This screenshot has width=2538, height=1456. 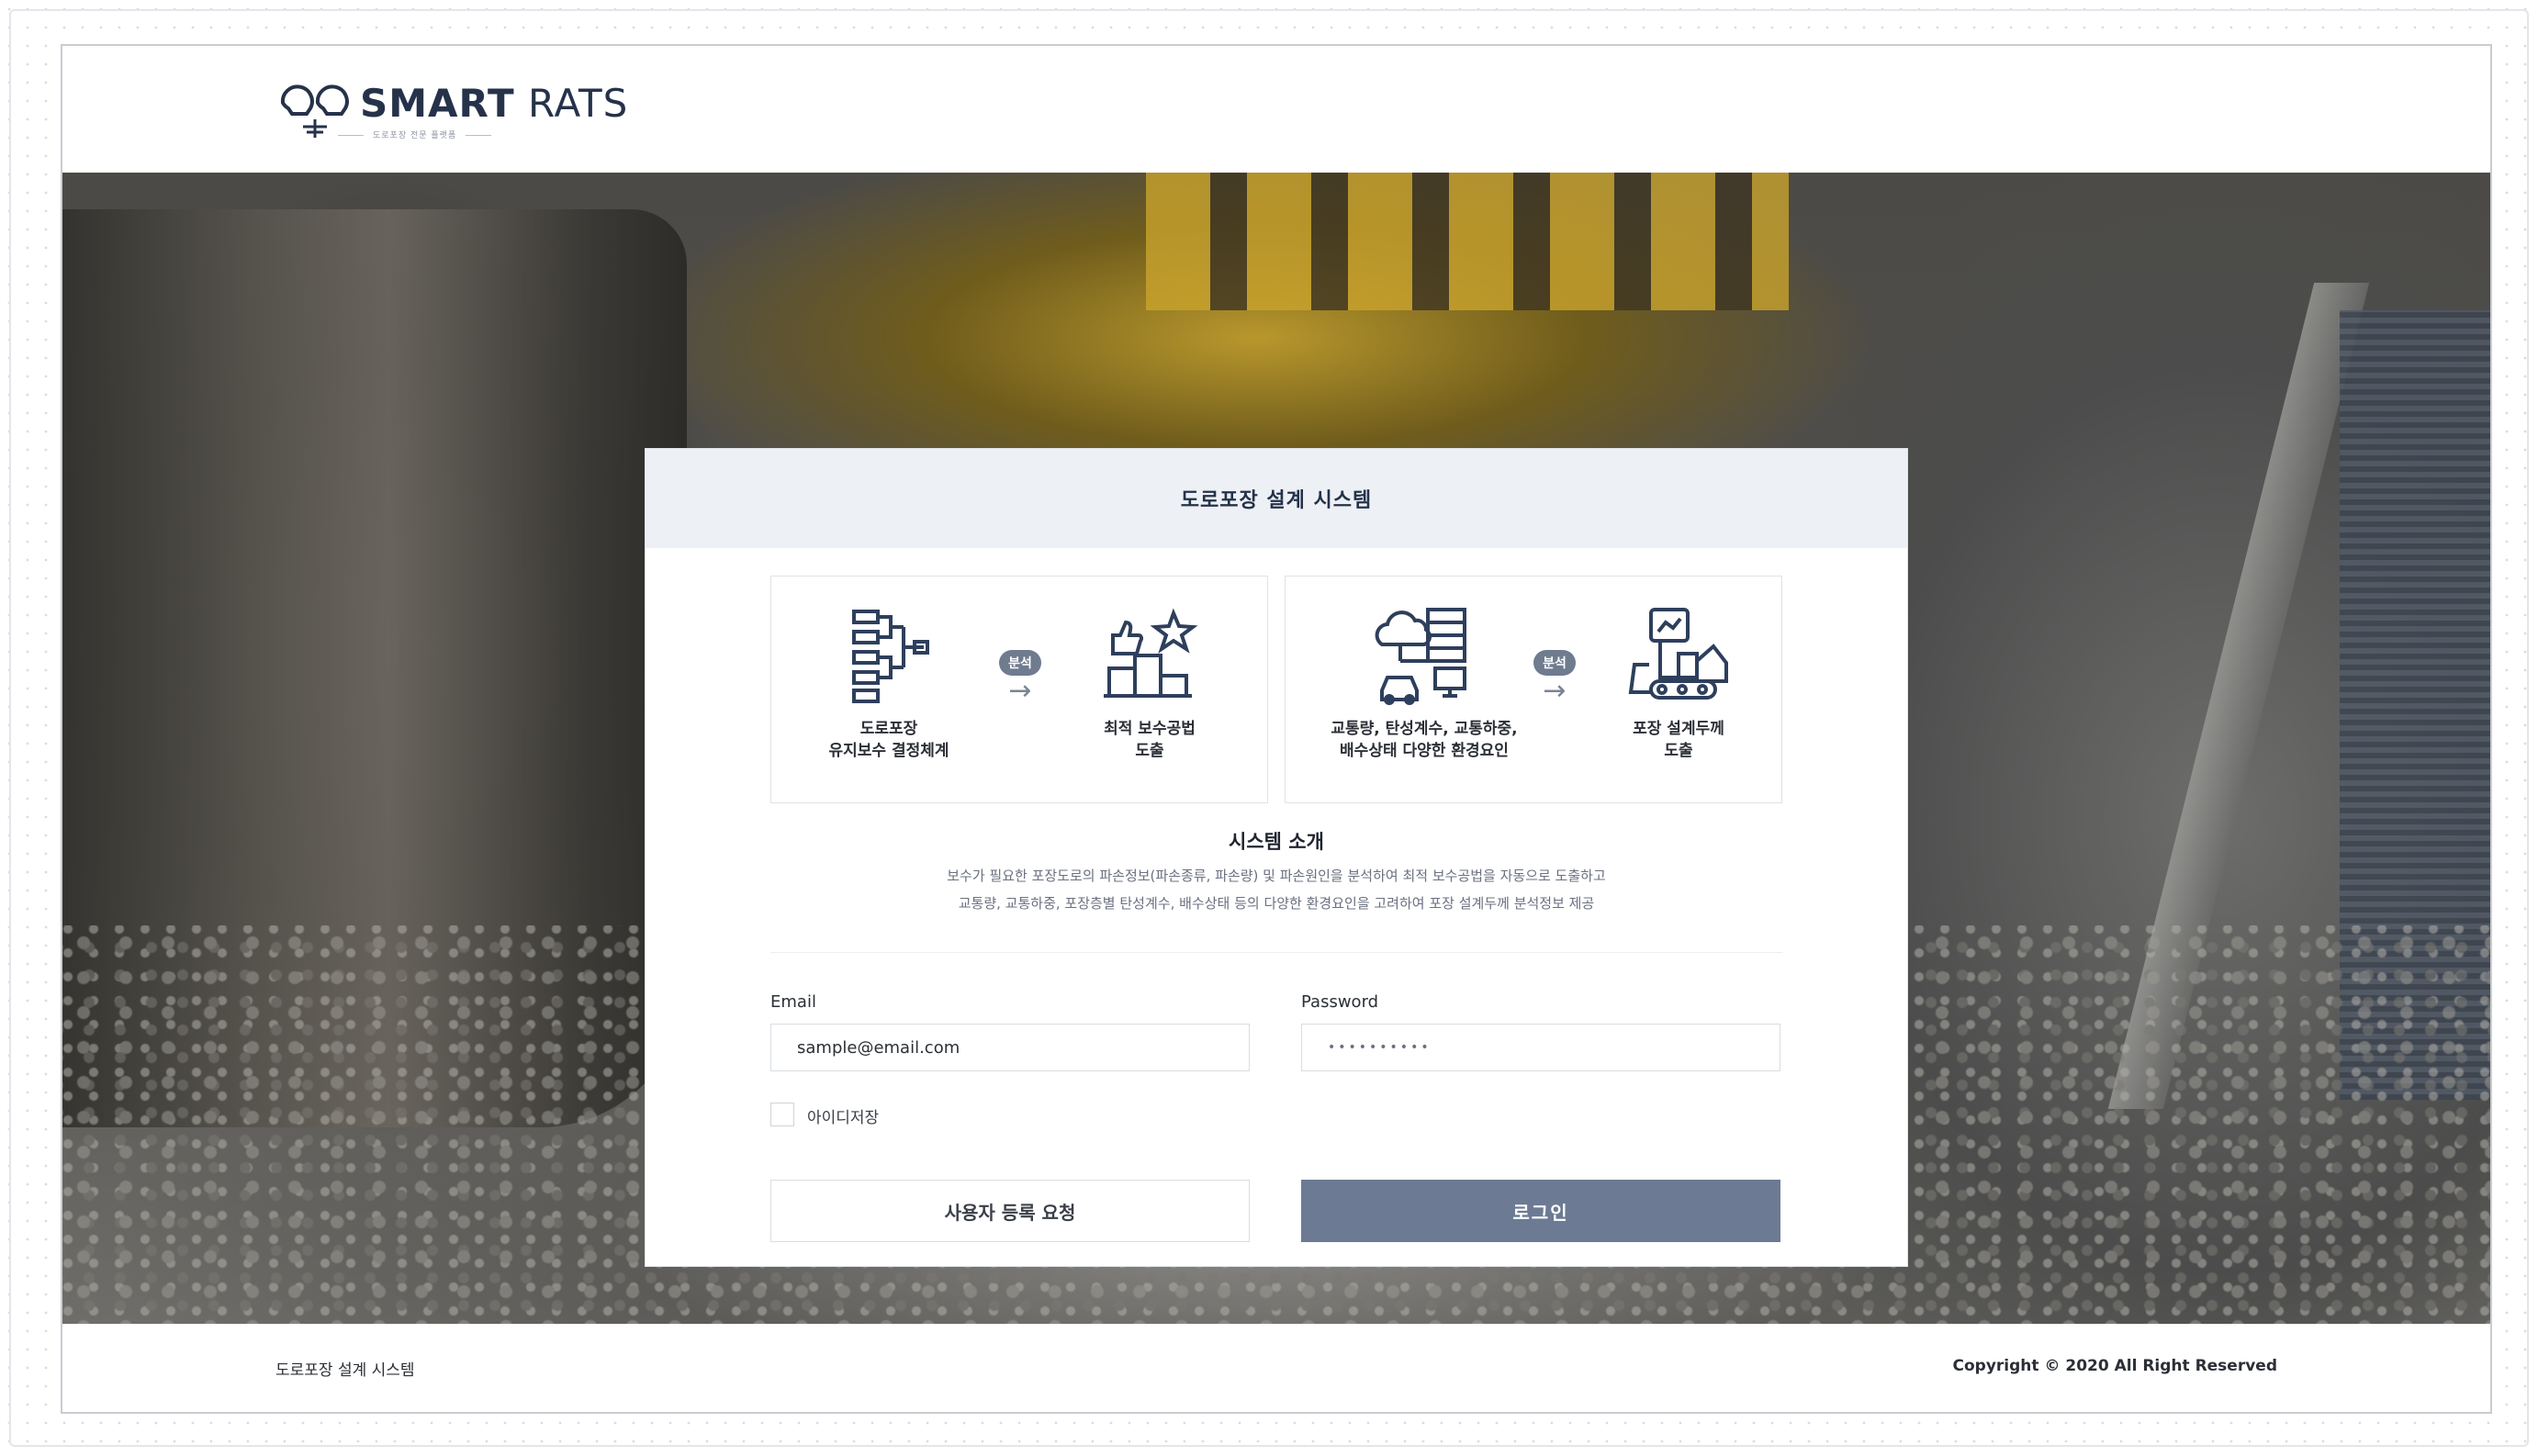 What do you see at coordinates (1678, 654) in the screenshot?
I see `bulldozer-icon` at bounding box center [1678, 654].